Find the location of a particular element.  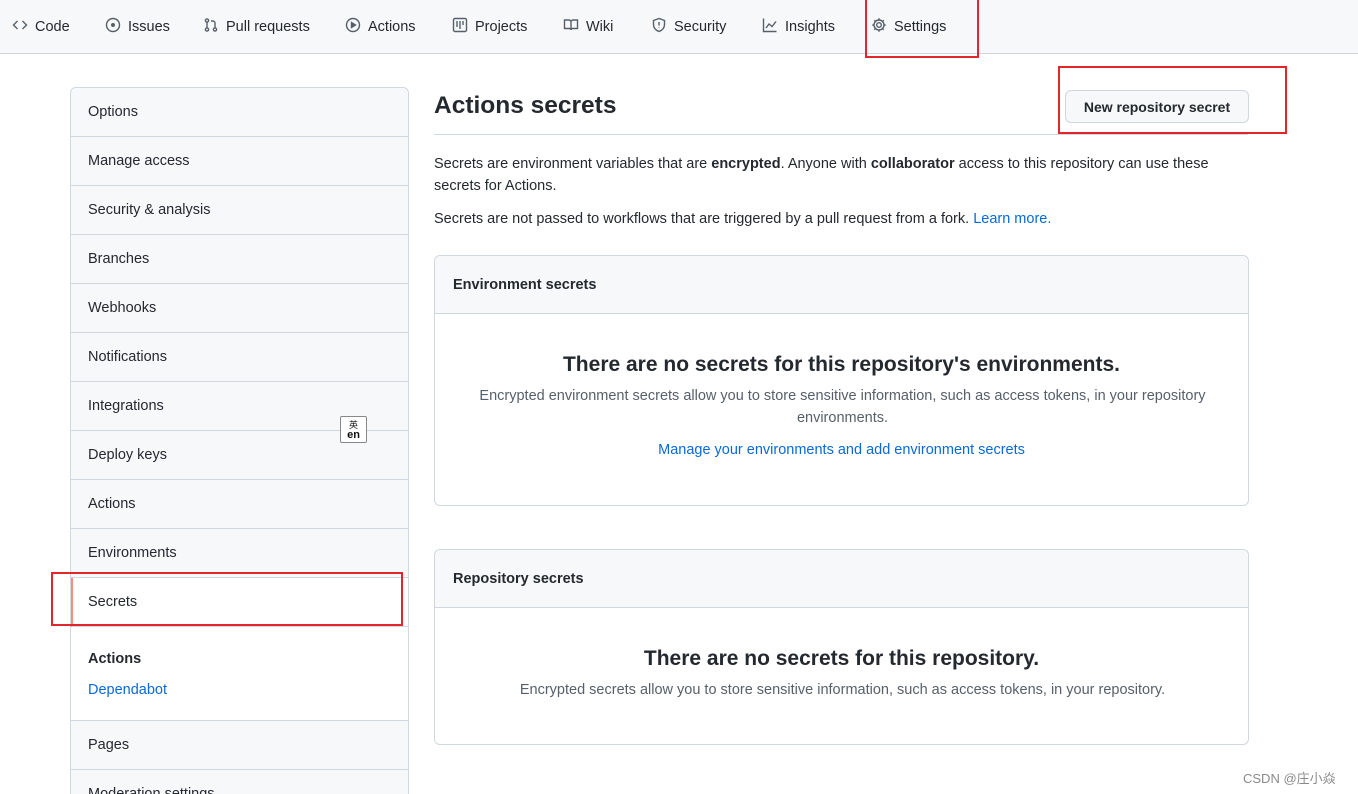

sidebar-item-webhooks: Webhooks is located at coordinates (239, 308).